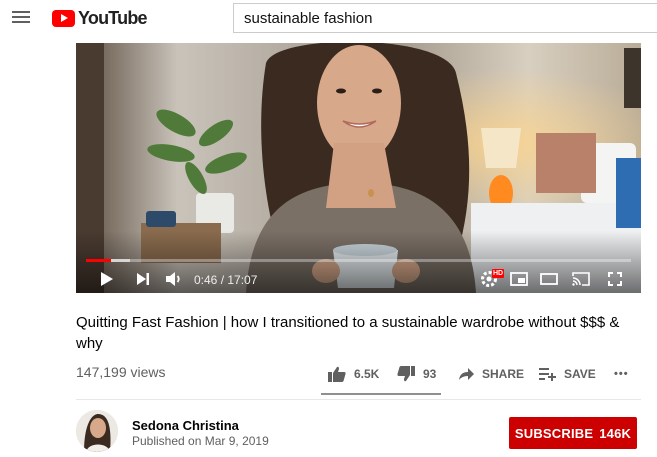  I want to click on share-label: SHARE, so click(503, 374).